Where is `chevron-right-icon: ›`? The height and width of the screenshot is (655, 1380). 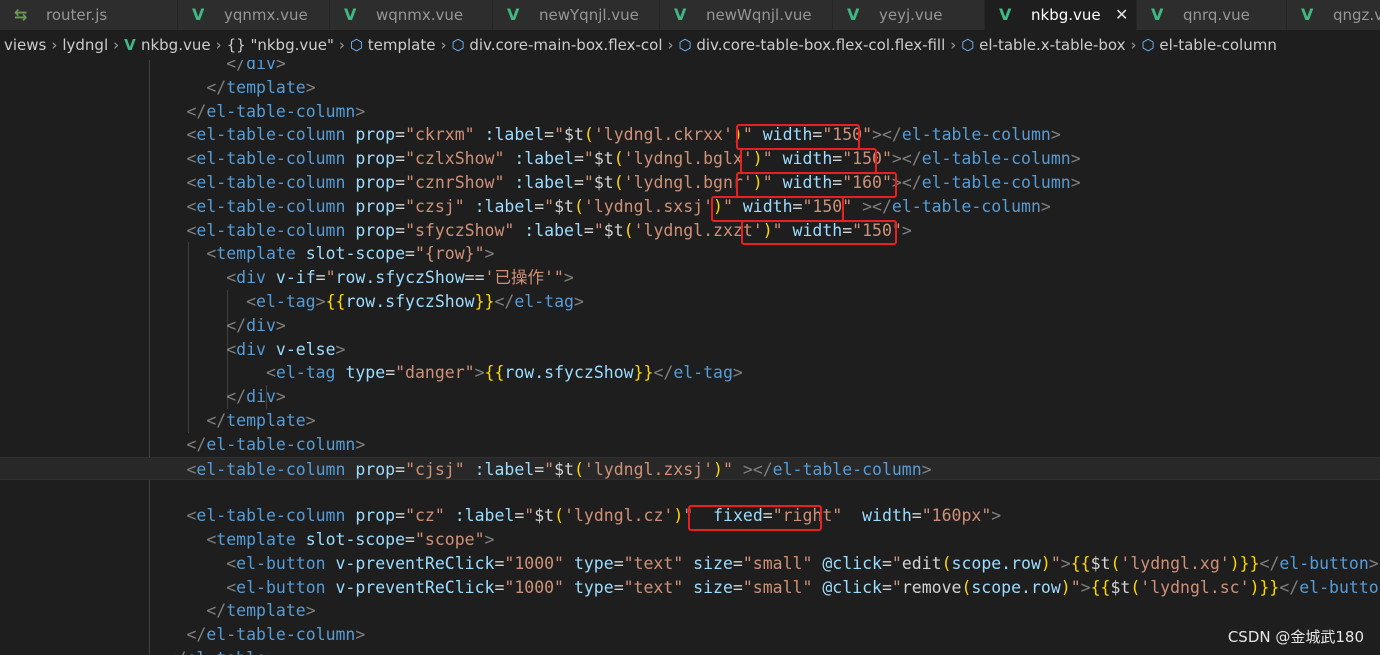 chevron-right-icon: › is located at coordinates (218, 45).